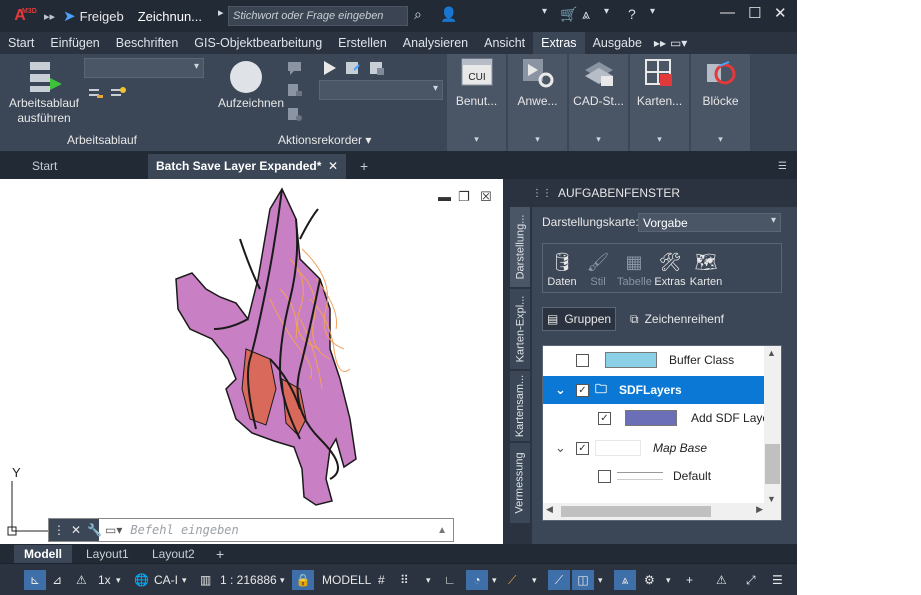  I want to click on ortho-icon: ∟, so click(450, 580).